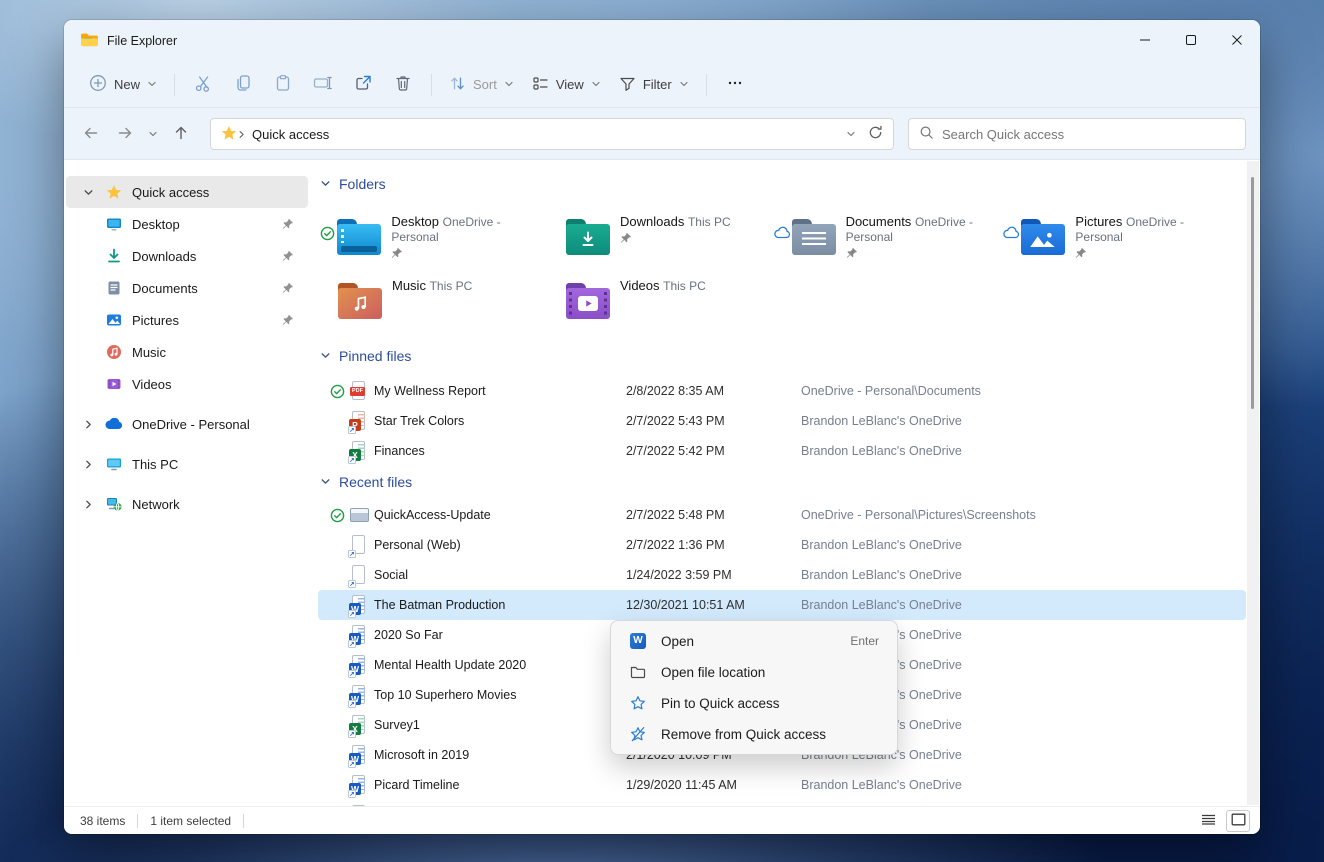  Describe the element at coordinates (588, 306) in the screenshot. I see `folder-videos-icon` at that location.